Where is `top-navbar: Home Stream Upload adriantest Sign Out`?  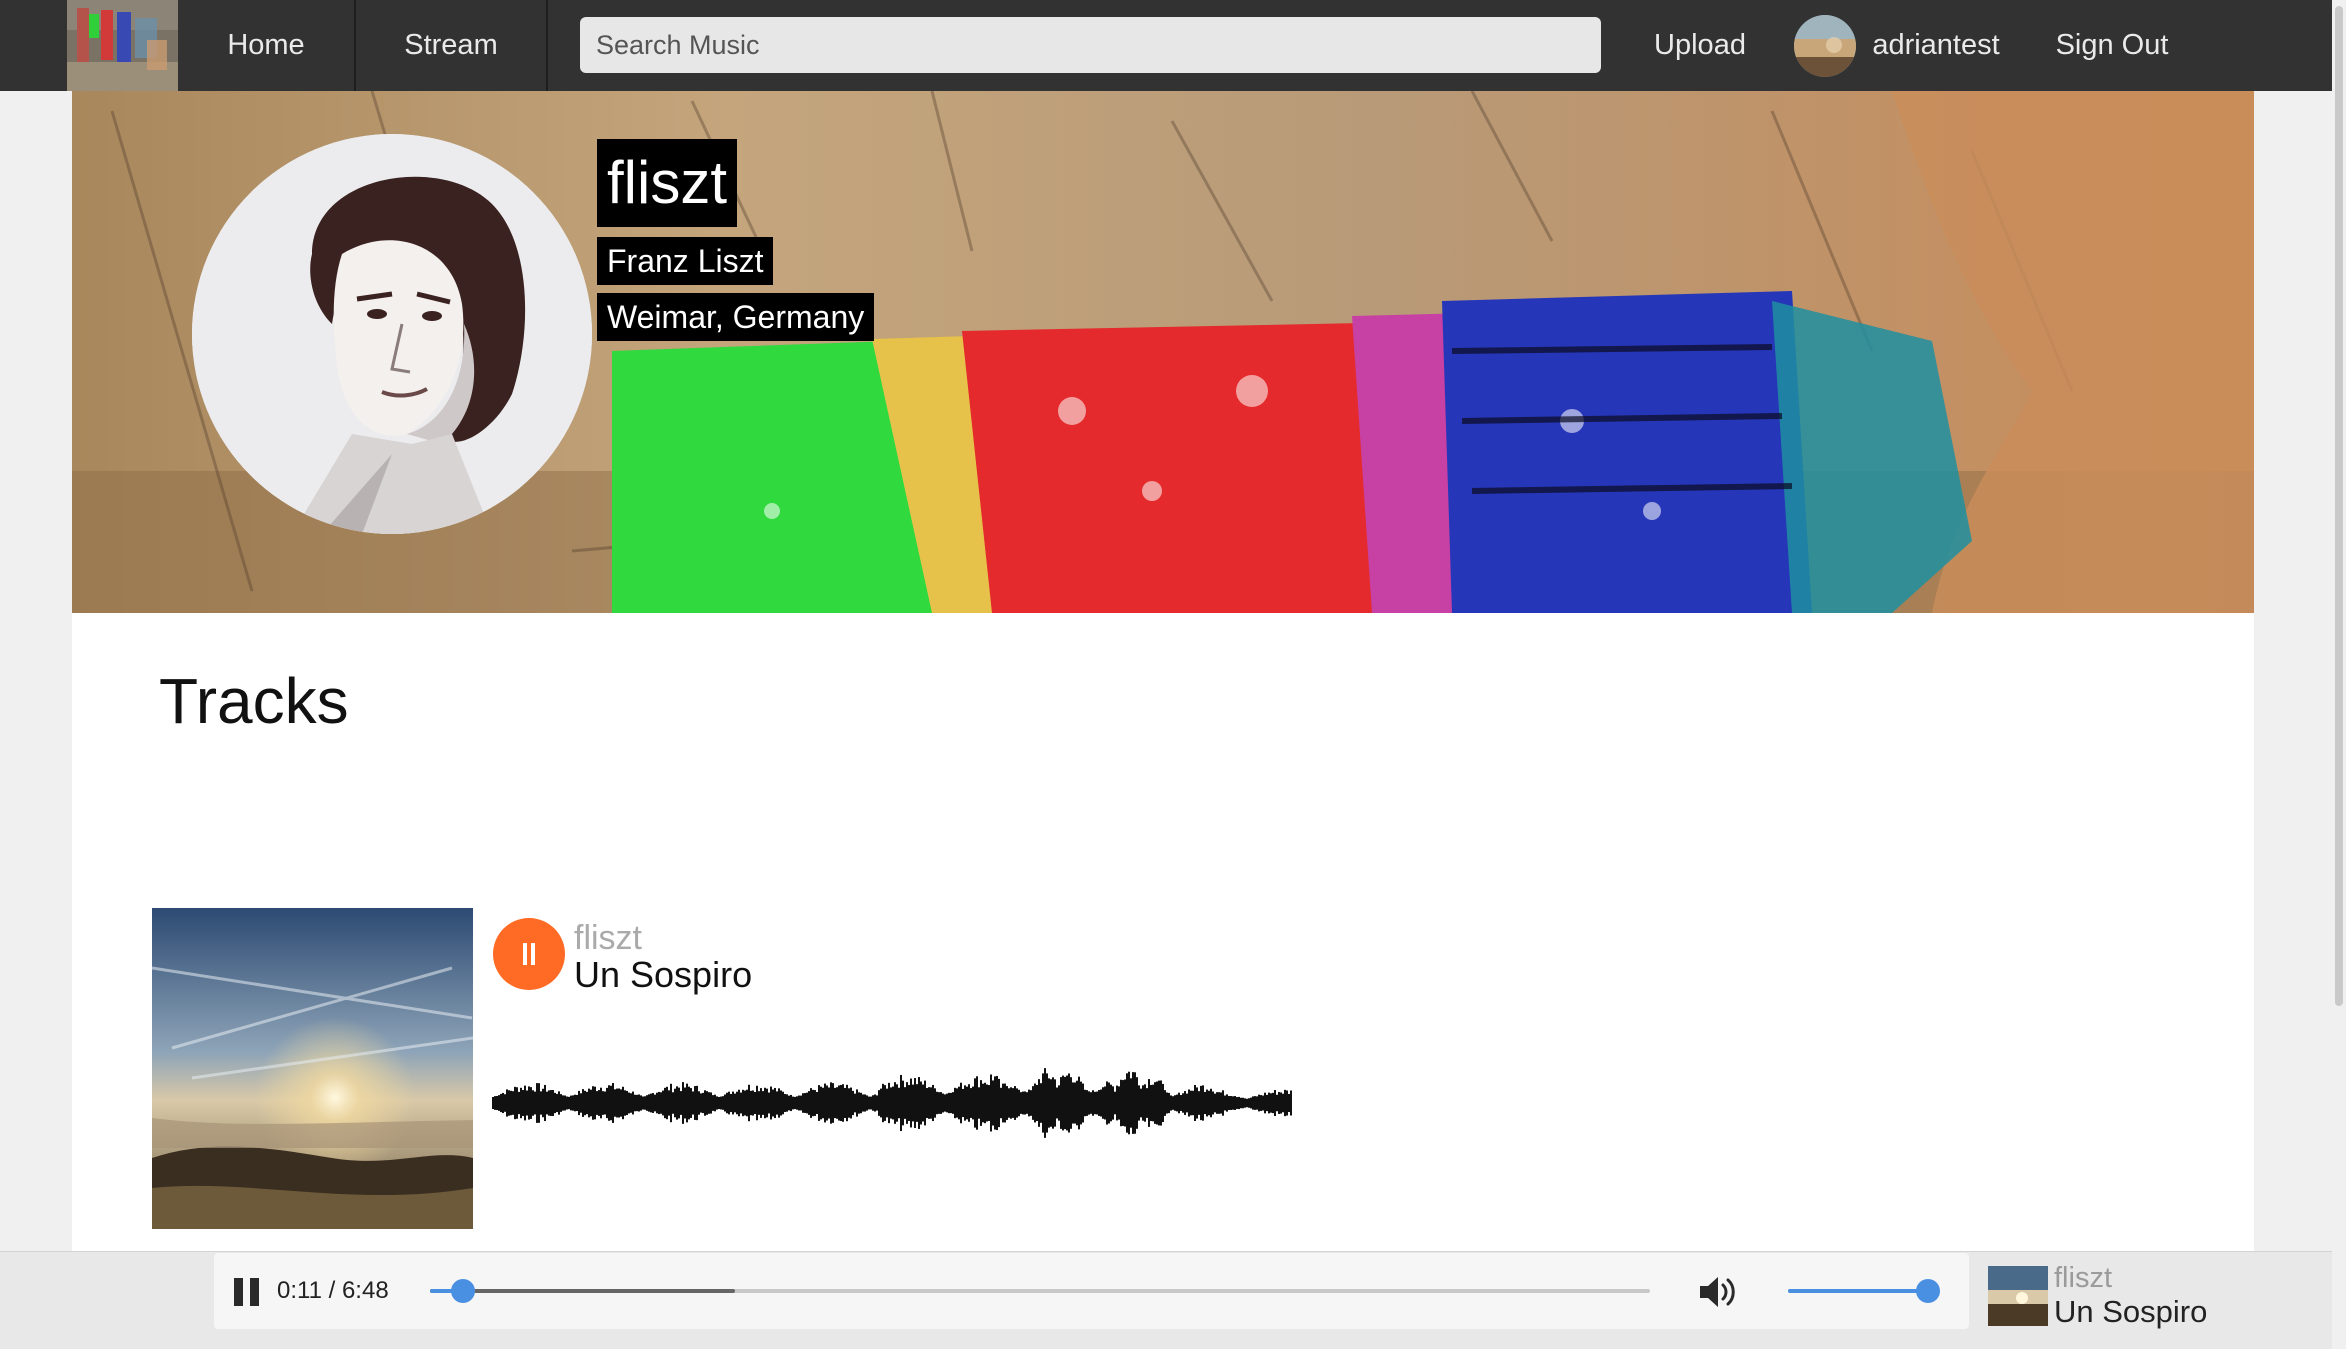
top-navbar: Home Stream Upload adriantest Sign Out is located at coordinates (1173, 45).